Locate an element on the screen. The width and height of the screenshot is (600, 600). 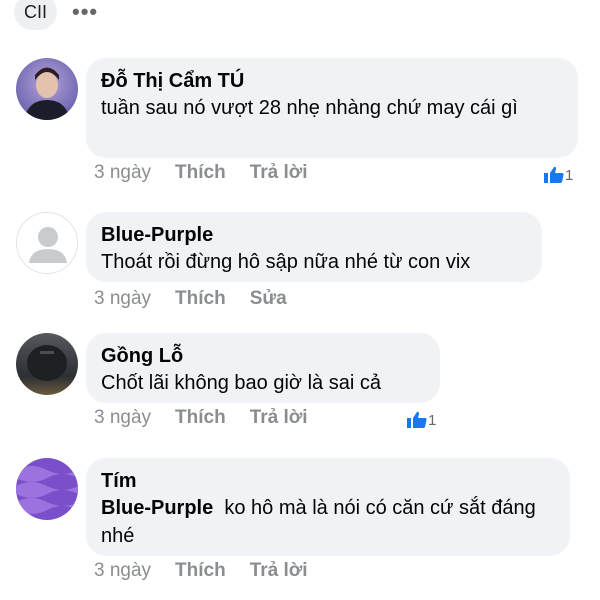
comment-author: Gồng Lỗ is located at coordinates (262, 356).